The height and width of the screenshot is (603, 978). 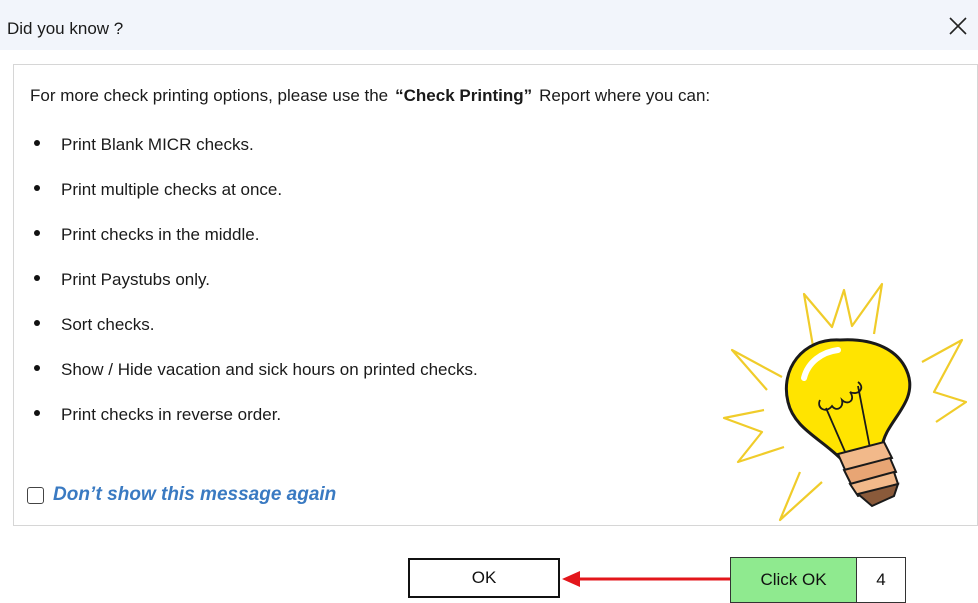 I want to click on ok-button: OK, so click(x=484, y=578).